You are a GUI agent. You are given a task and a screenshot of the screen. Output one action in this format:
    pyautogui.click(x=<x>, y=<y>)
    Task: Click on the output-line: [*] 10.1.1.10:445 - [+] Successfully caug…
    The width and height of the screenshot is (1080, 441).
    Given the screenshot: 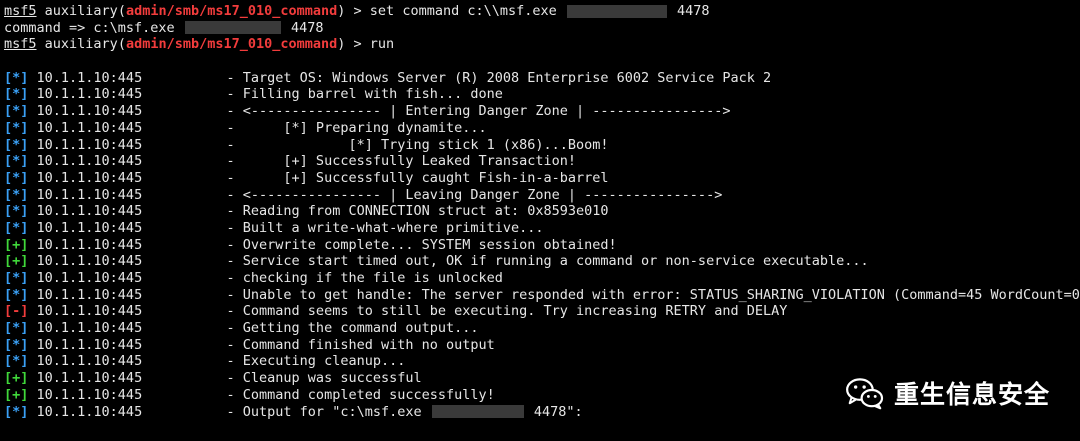 What is the action you would take?
    pyautogui.click(x=542, y=178)
    